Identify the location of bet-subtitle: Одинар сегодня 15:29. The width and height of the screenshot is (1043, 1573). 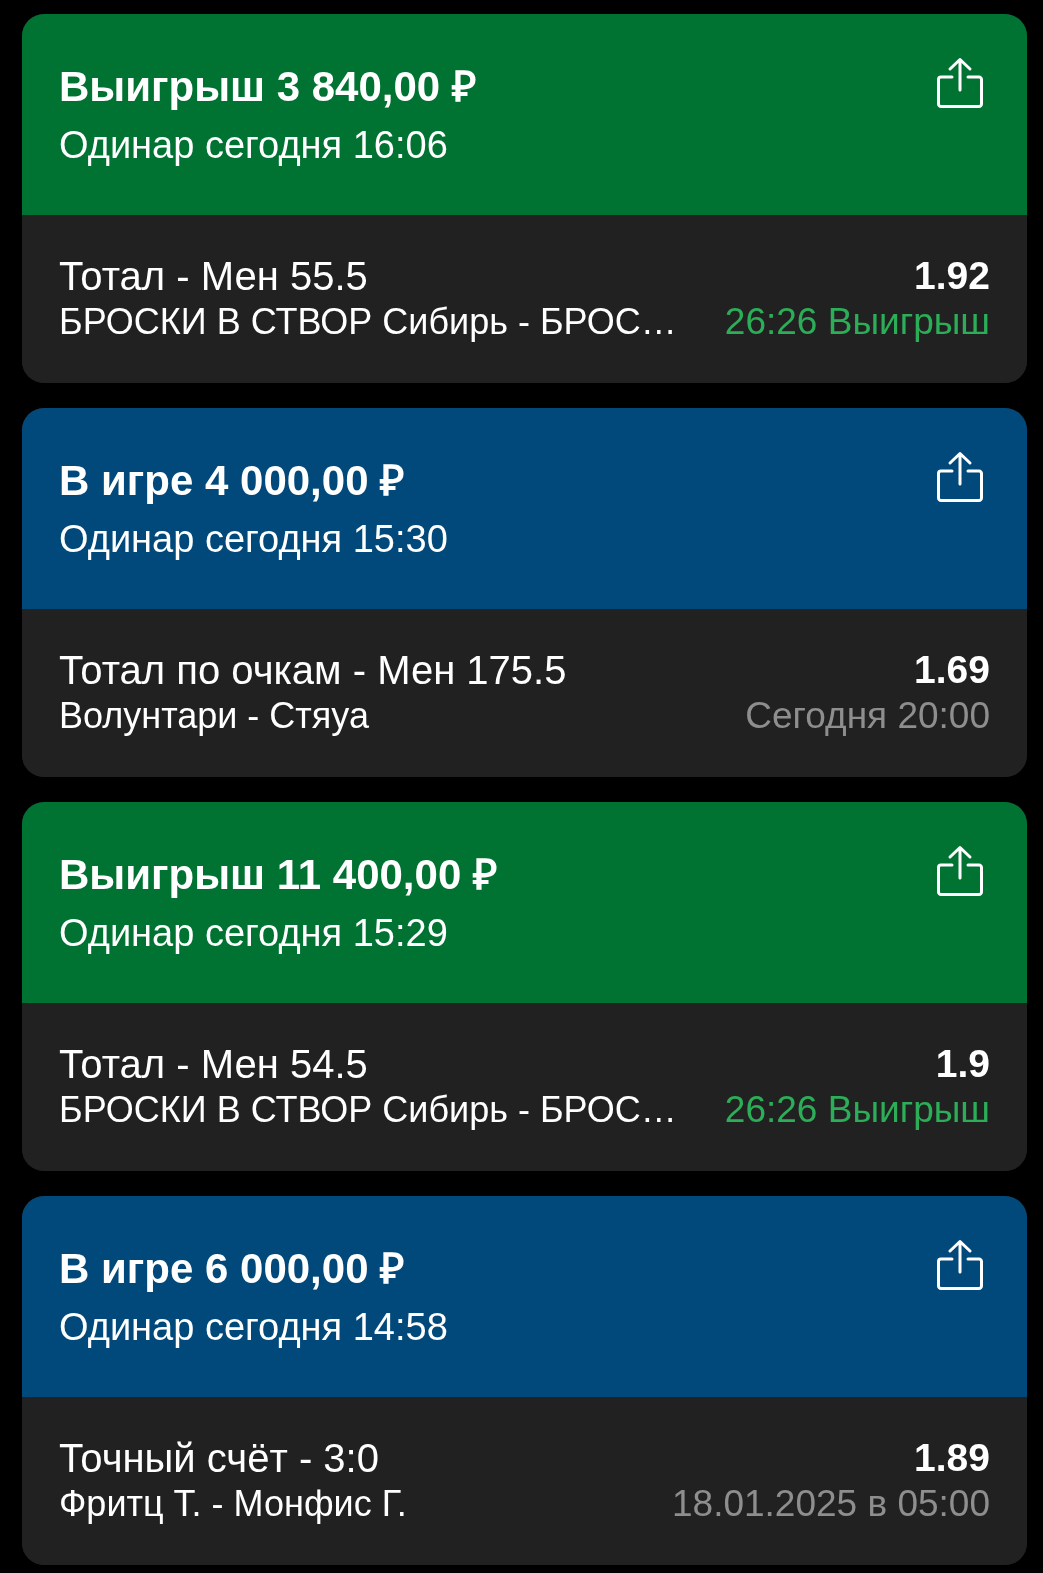
(254, 933).